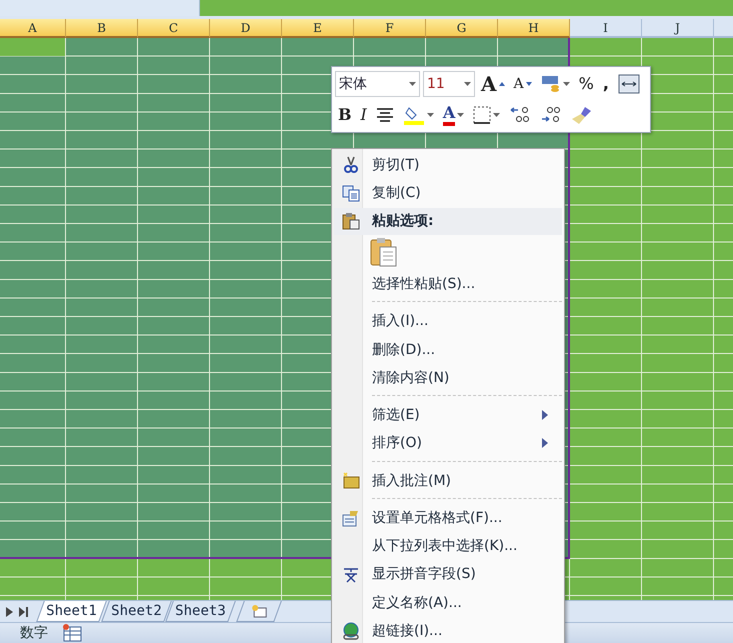 Image resolution: width=733 pixels, height=643 pixels. I want to click on column-header: D, so click(246, 28).